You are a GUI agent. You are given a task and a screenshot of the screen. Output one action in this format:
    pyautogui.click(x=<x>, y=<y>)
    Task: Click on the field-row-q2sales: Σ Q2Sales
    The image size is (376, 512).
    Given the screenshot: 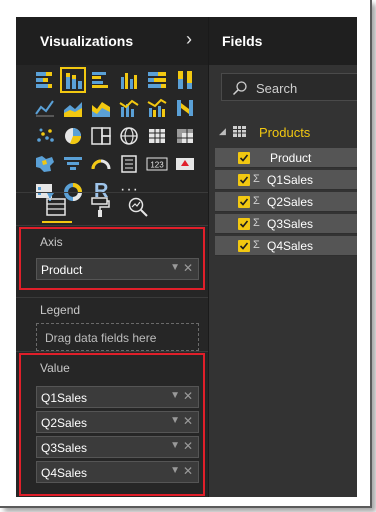 What is the action you would take?
    pyautogui.click(x=286, y=202)
    